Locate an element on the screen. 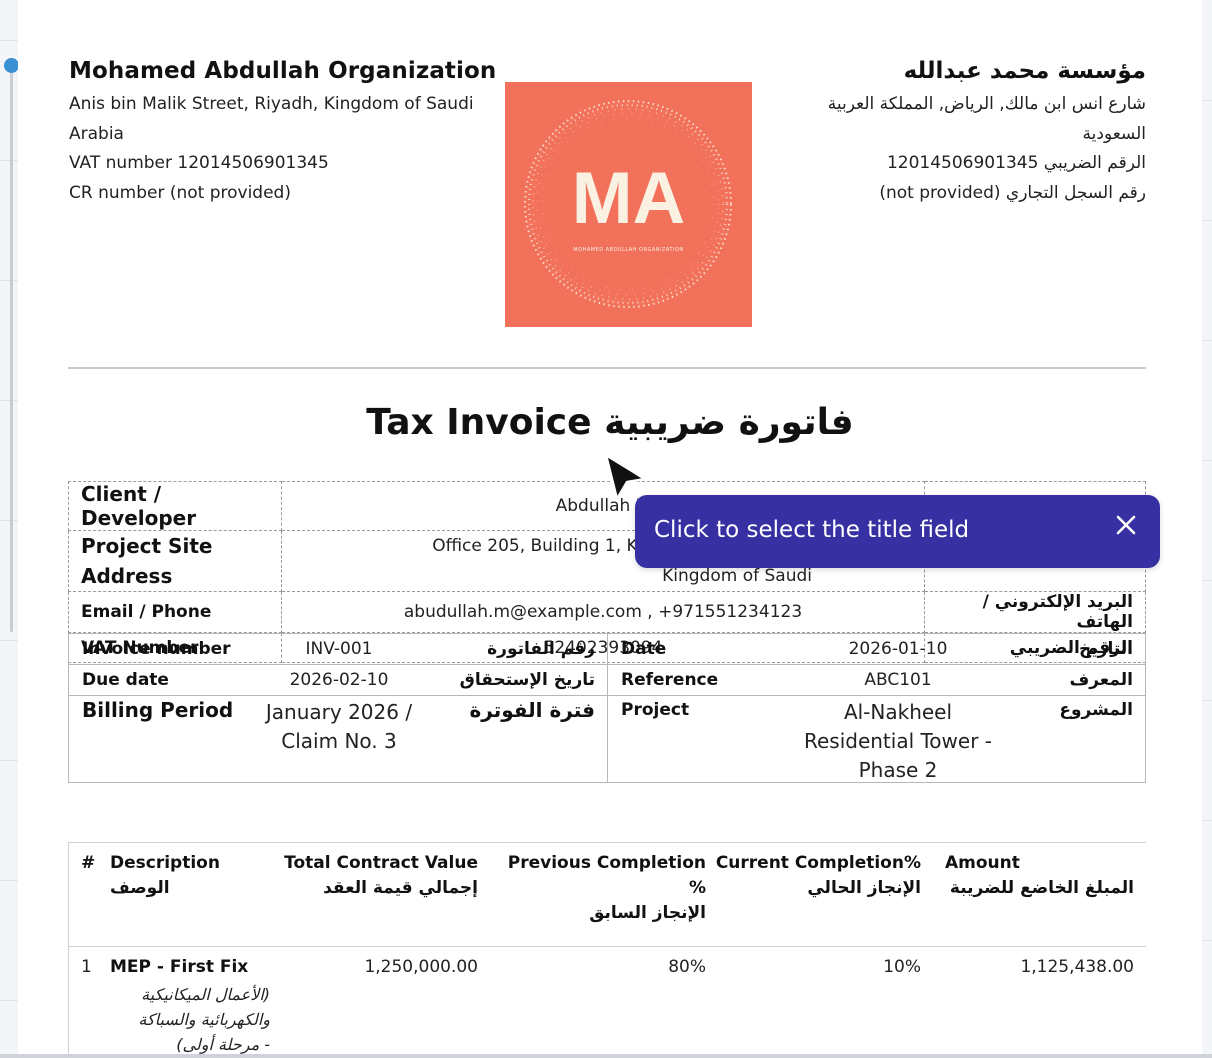  invoice-number-value: INV-001 is located at coordinates (339, 649).